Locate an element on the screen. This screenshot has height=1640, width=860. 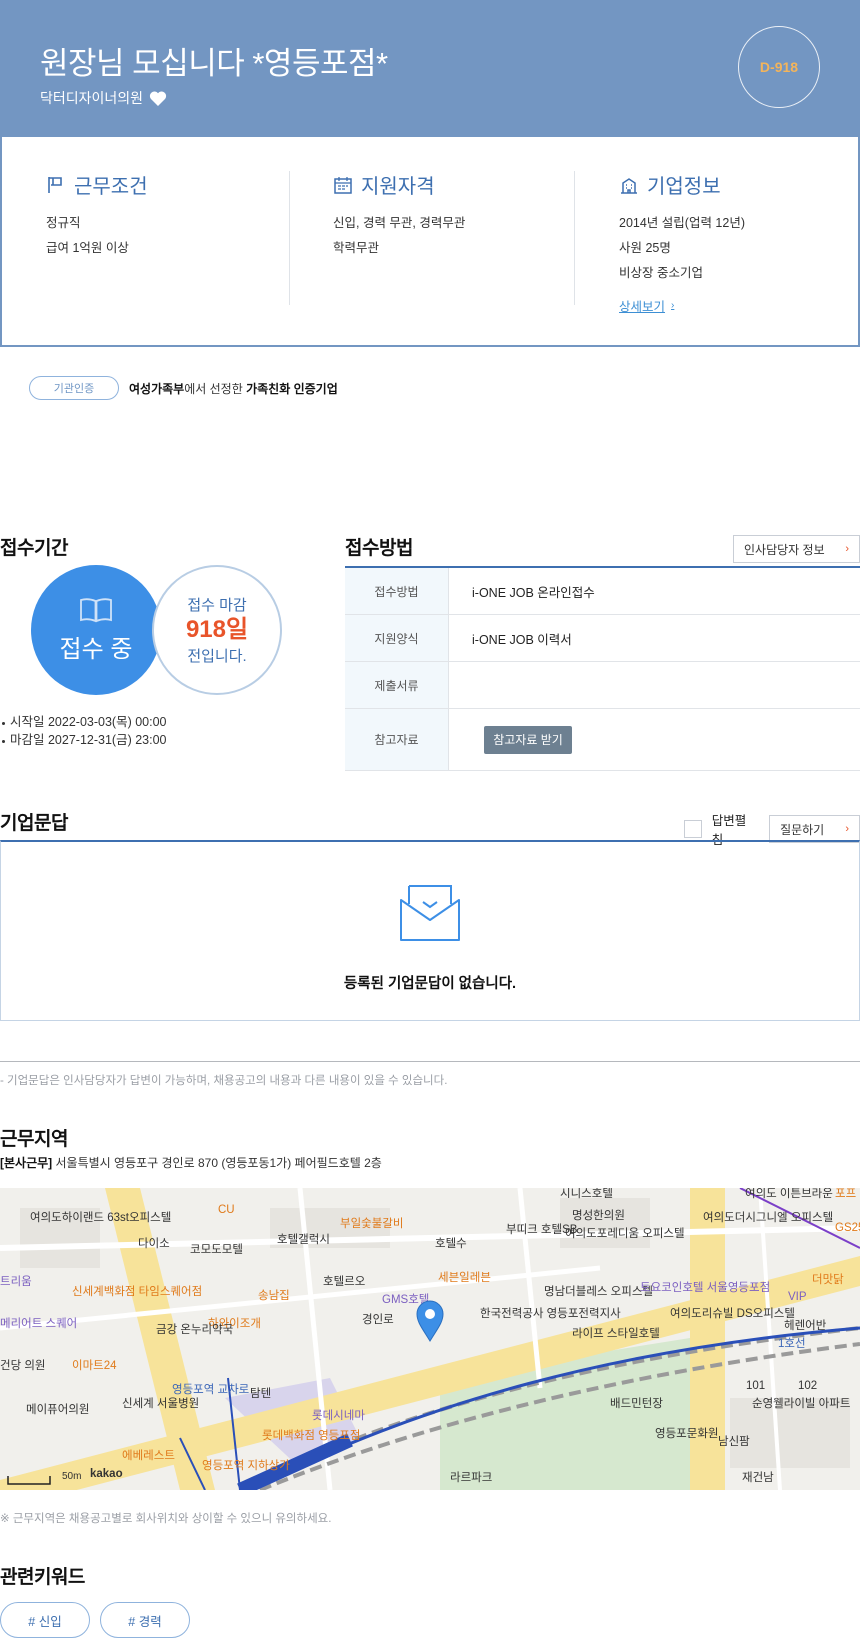
company-employees: 사원 25명 is located at coordinates (645, 248).